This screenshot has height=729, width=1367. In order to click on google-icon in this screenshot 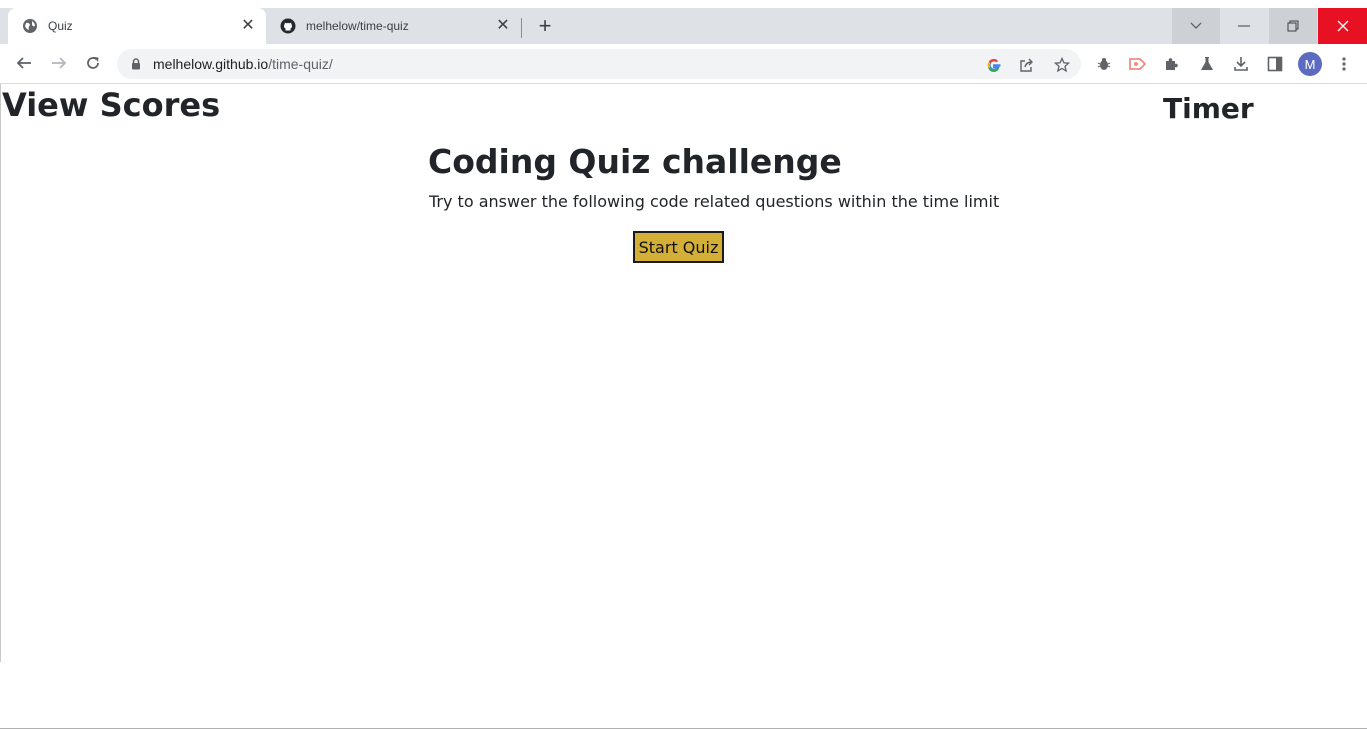, I will do `click(994, 65)`.